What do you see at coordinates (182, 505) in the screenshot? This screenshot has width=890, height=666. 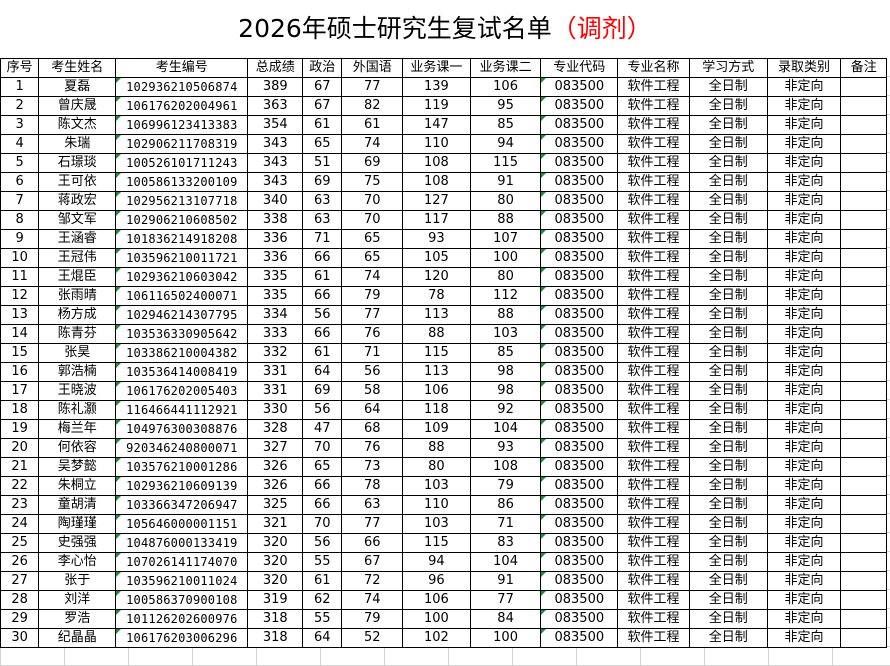 I see `table-cell: 103366347206947` at bounding box center [182, 505].